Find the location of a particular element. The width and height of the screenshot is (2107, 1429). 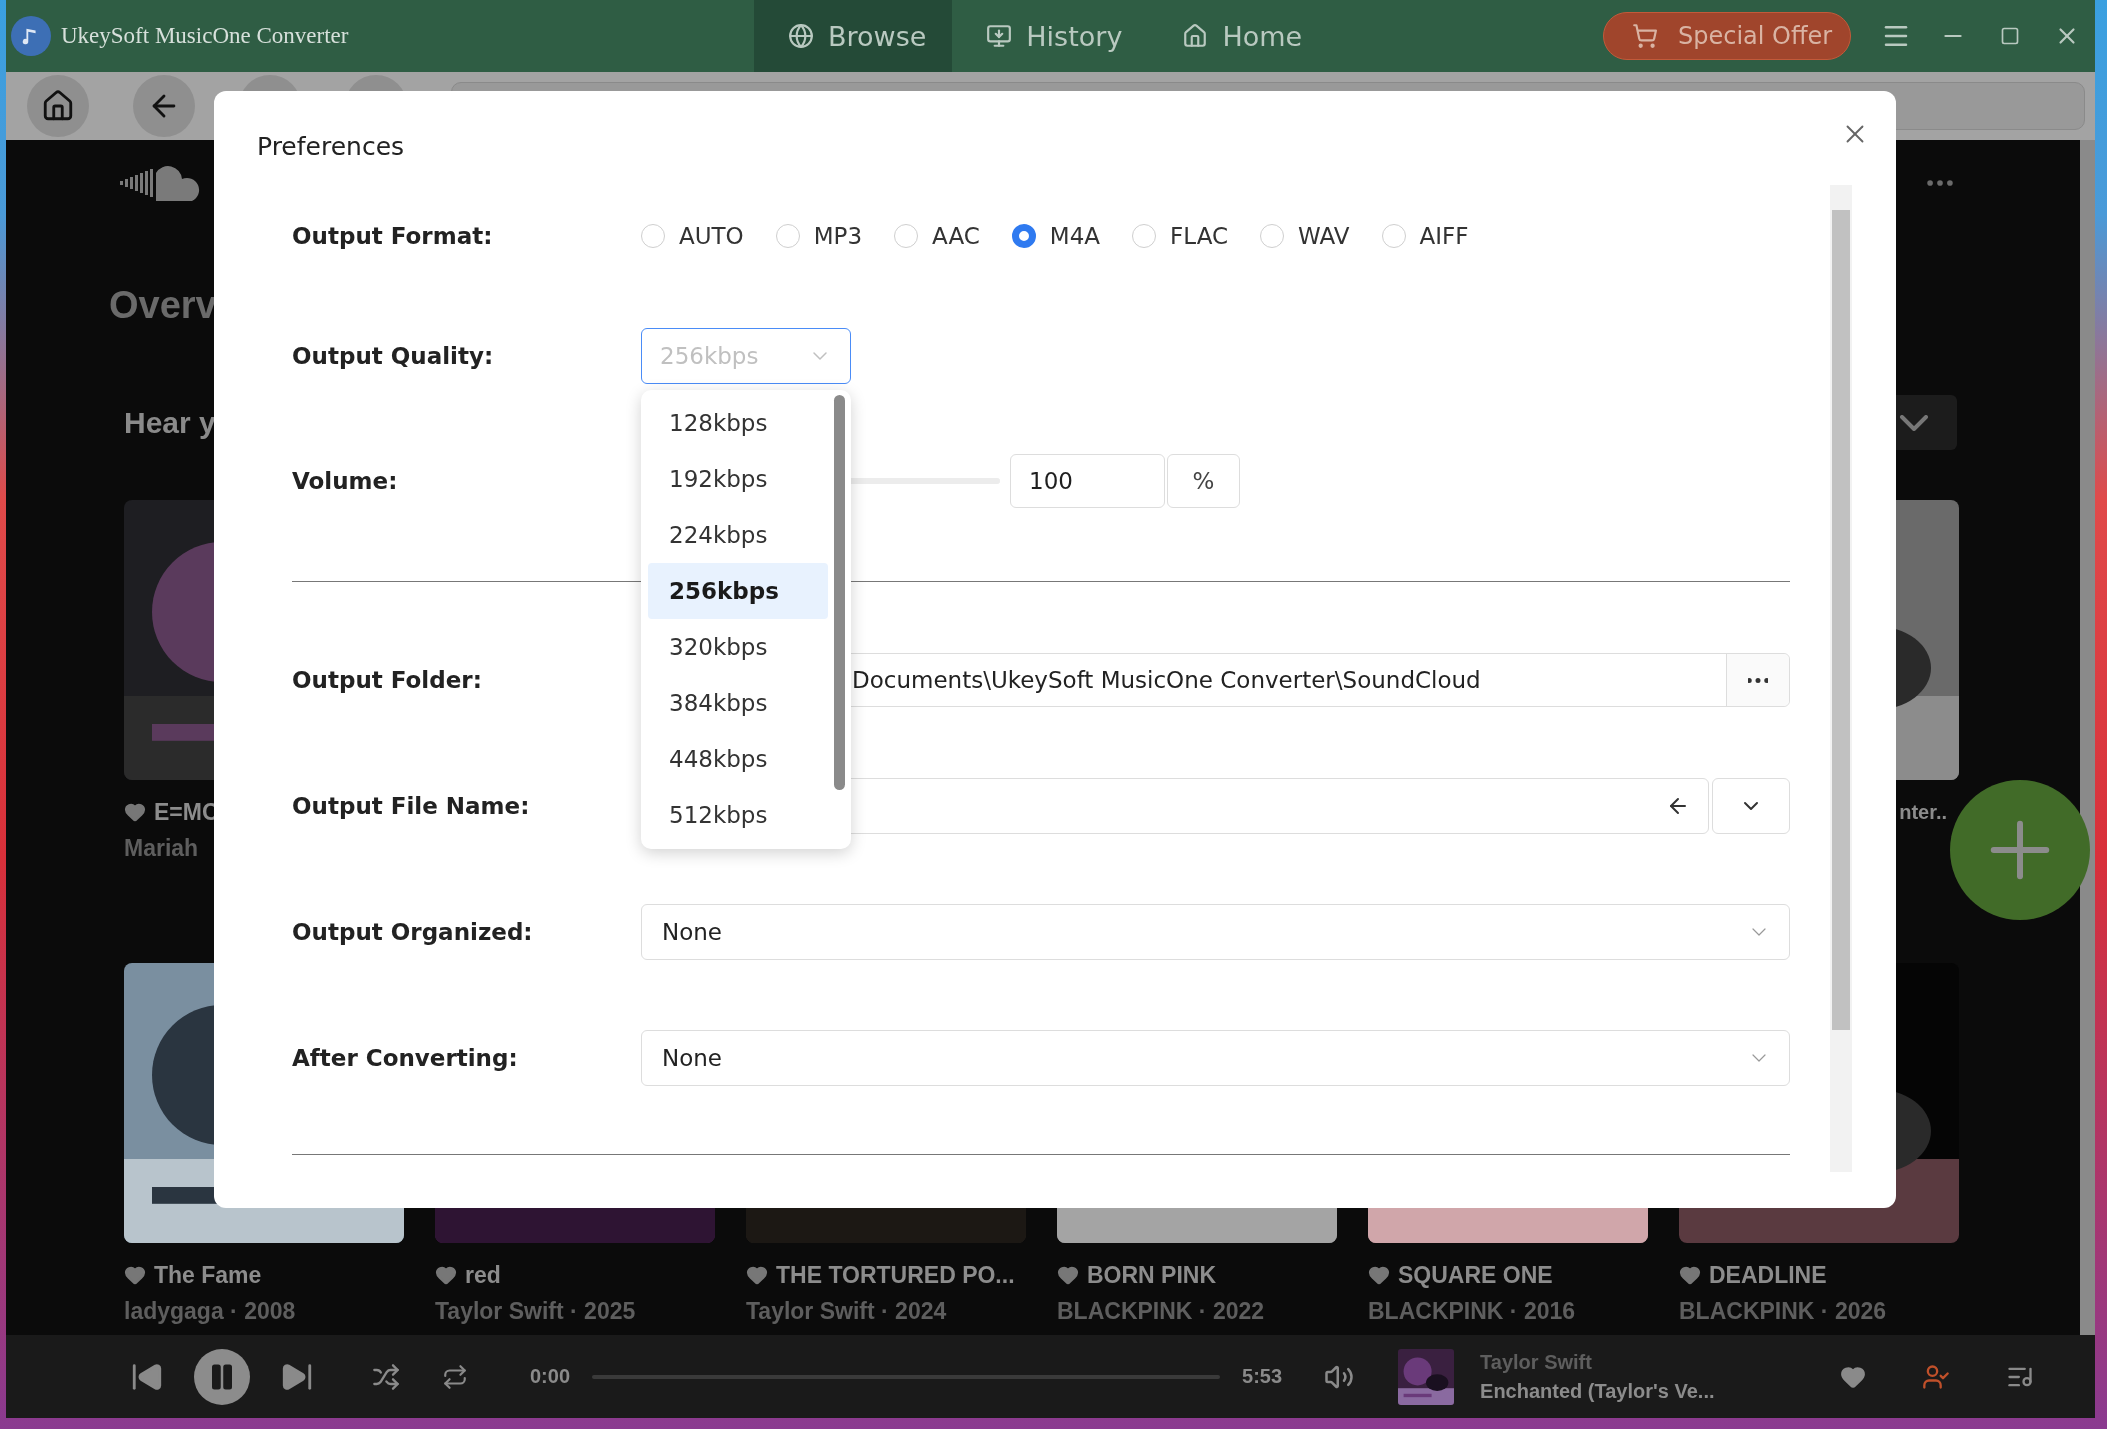

dropdown-option: 448kbps is located at coordinates (738, 759).